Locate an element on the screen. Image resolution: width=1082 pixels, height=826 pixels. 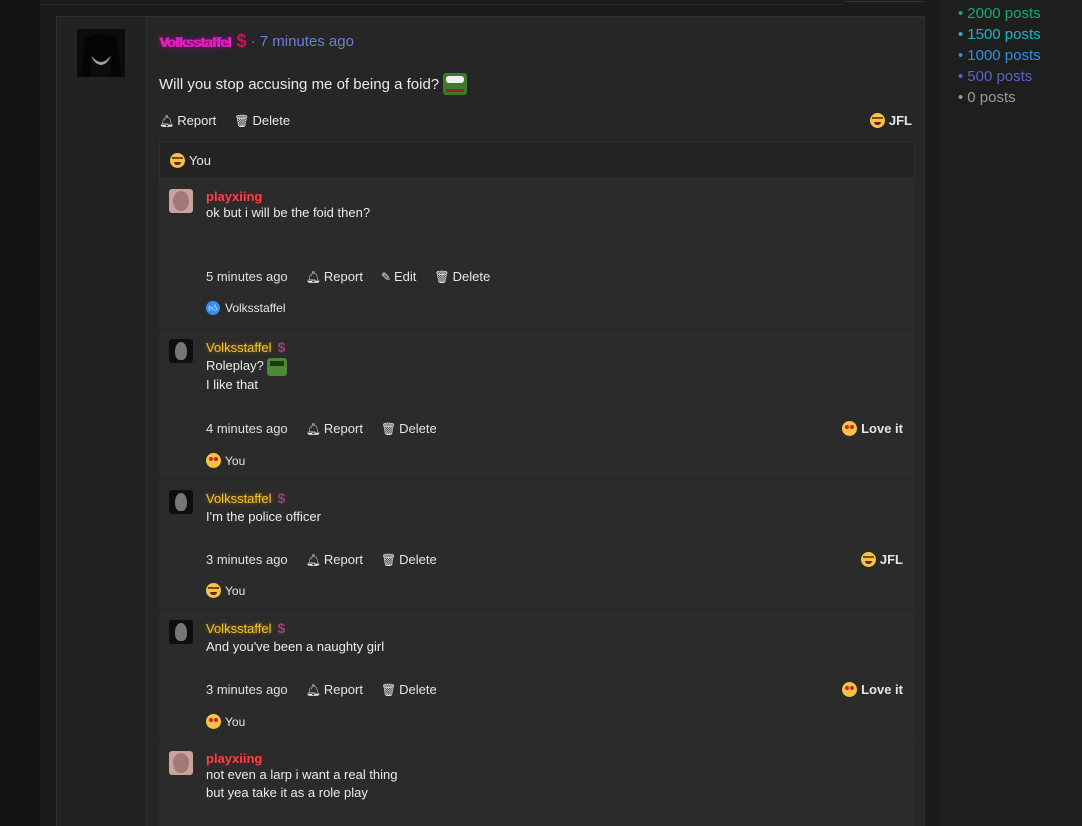
rank-item-1500: • 1500 posts is located at coordinates (999, 34).